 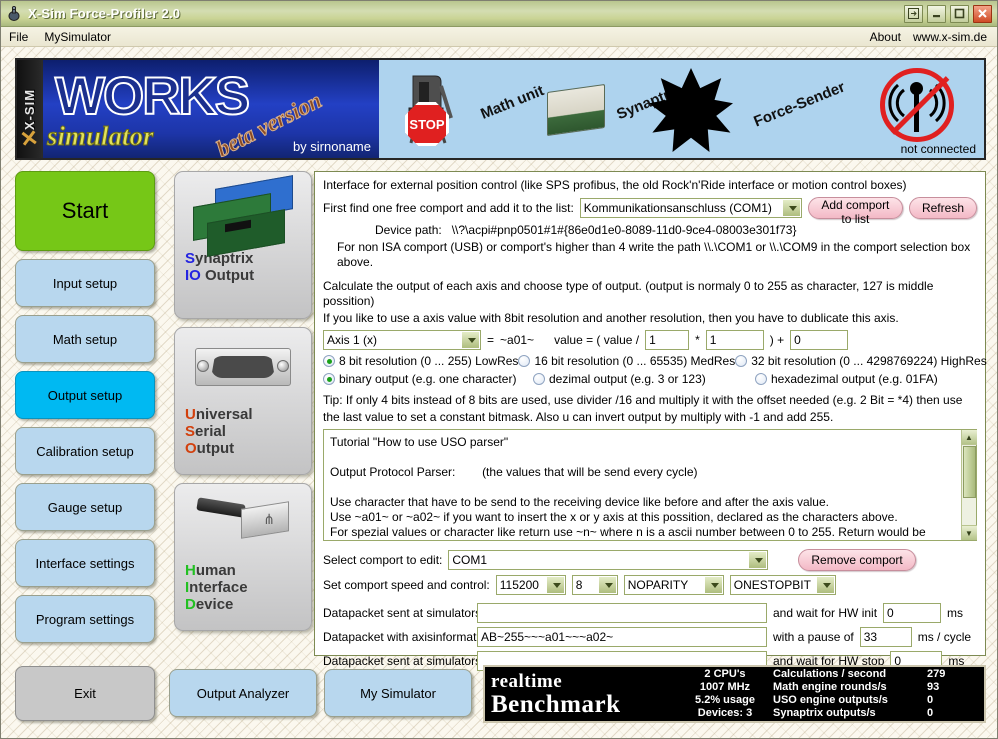 What do you see at coordinates (576, 110) in the screenshot?
I see `cpu-chip-icon` at bounding box center [576, 110].